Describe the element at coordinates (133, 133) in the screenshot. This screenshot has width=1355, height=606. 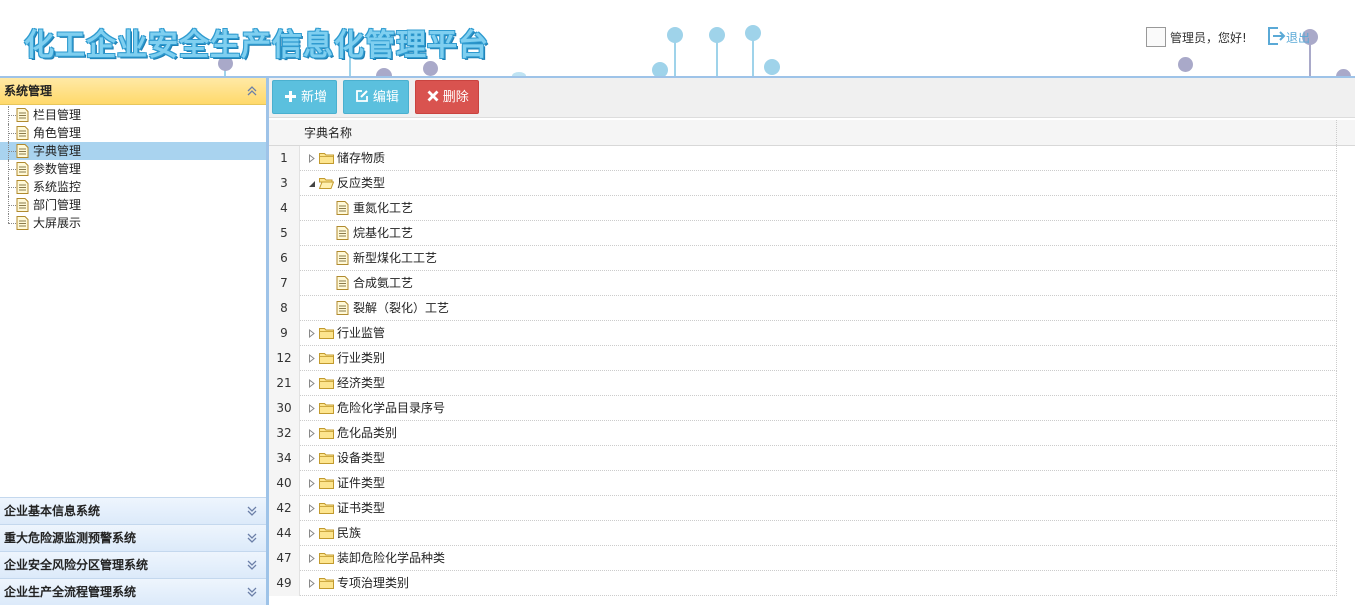
I see `sidebar-item: 角色管理` at that location.